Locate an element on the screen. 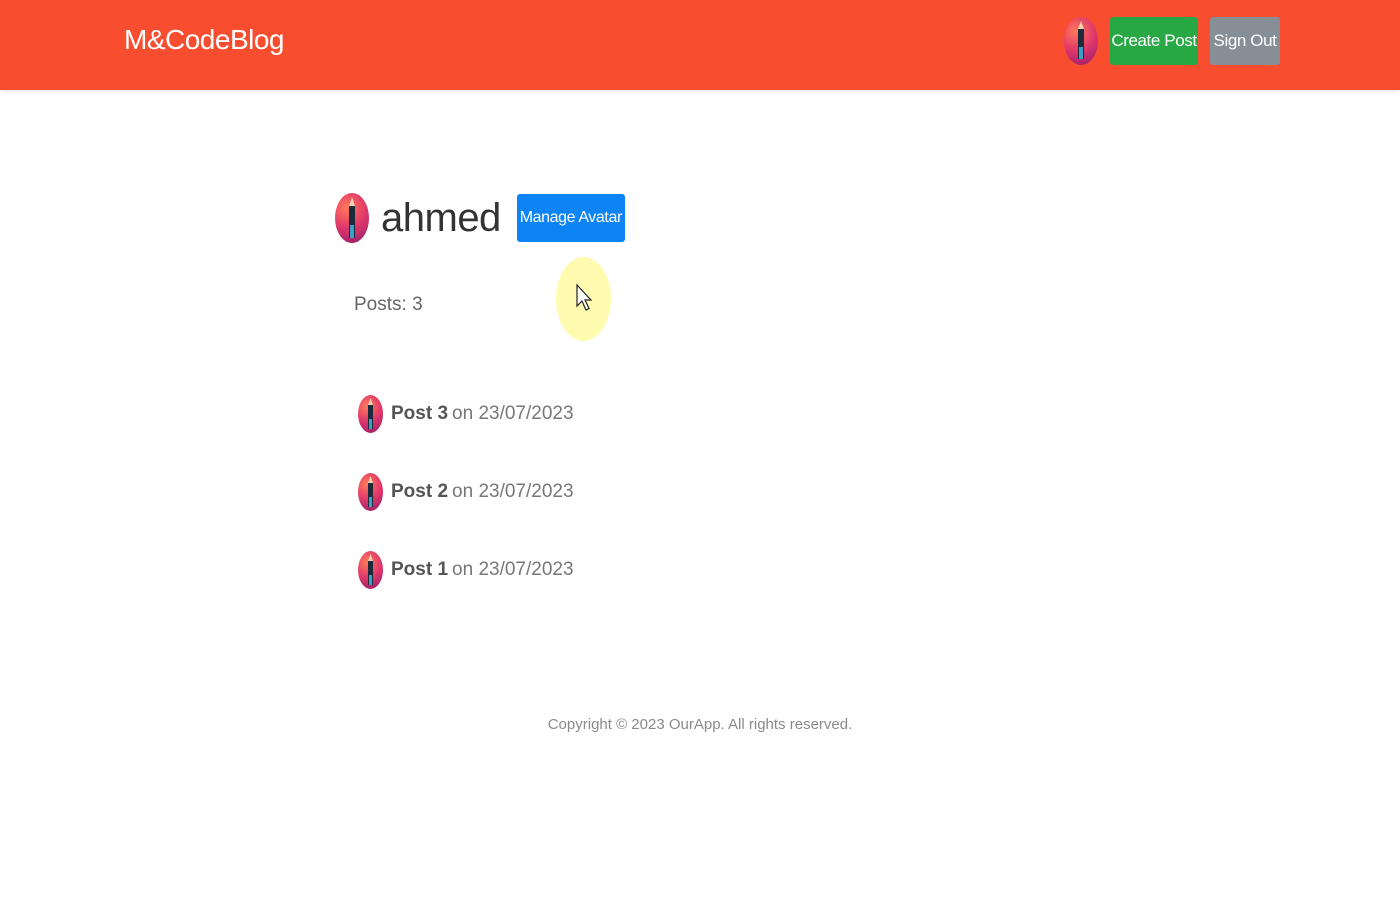 This screenshot has width=1400, height=900. post-list-item: Post 1 on 23/07/2023 is located at coordinates (466, 570).